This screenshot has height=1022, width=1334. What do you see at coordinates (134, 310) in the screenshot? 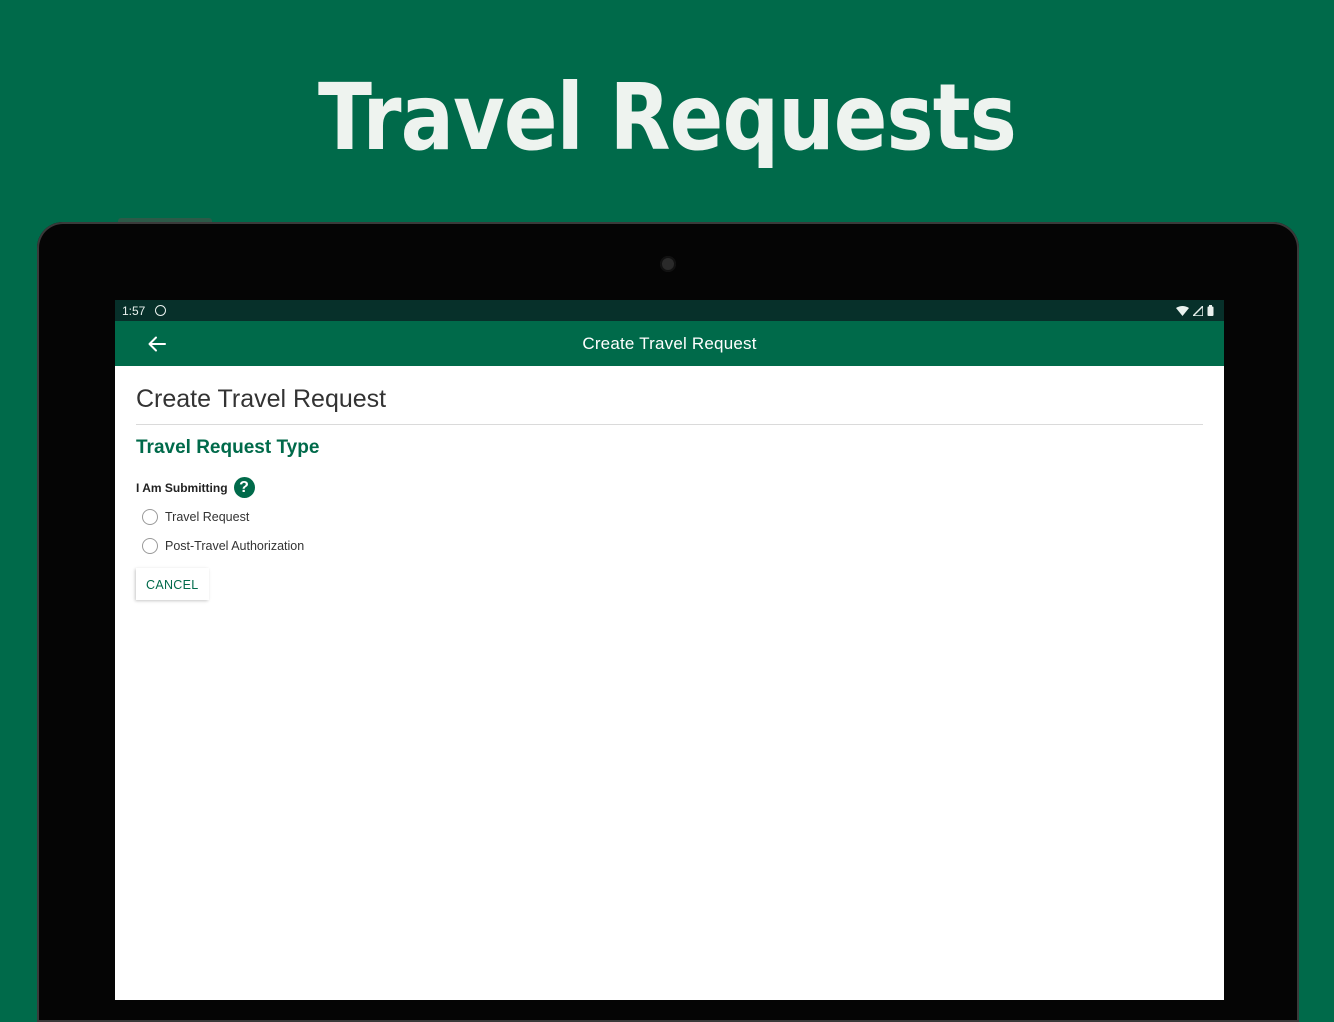
I see `status-time: 1:57` at bounding box center [134, 310].